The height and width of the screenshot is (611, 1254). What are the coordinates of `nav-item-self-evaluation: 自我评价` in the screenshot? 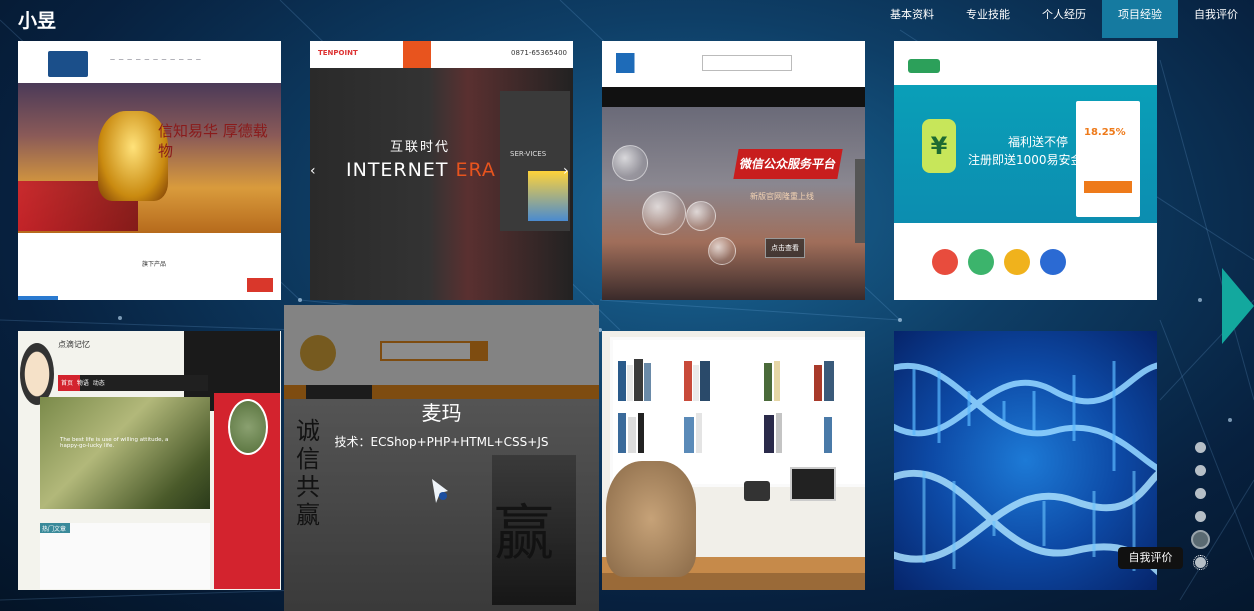 It's located at (1216, 19).